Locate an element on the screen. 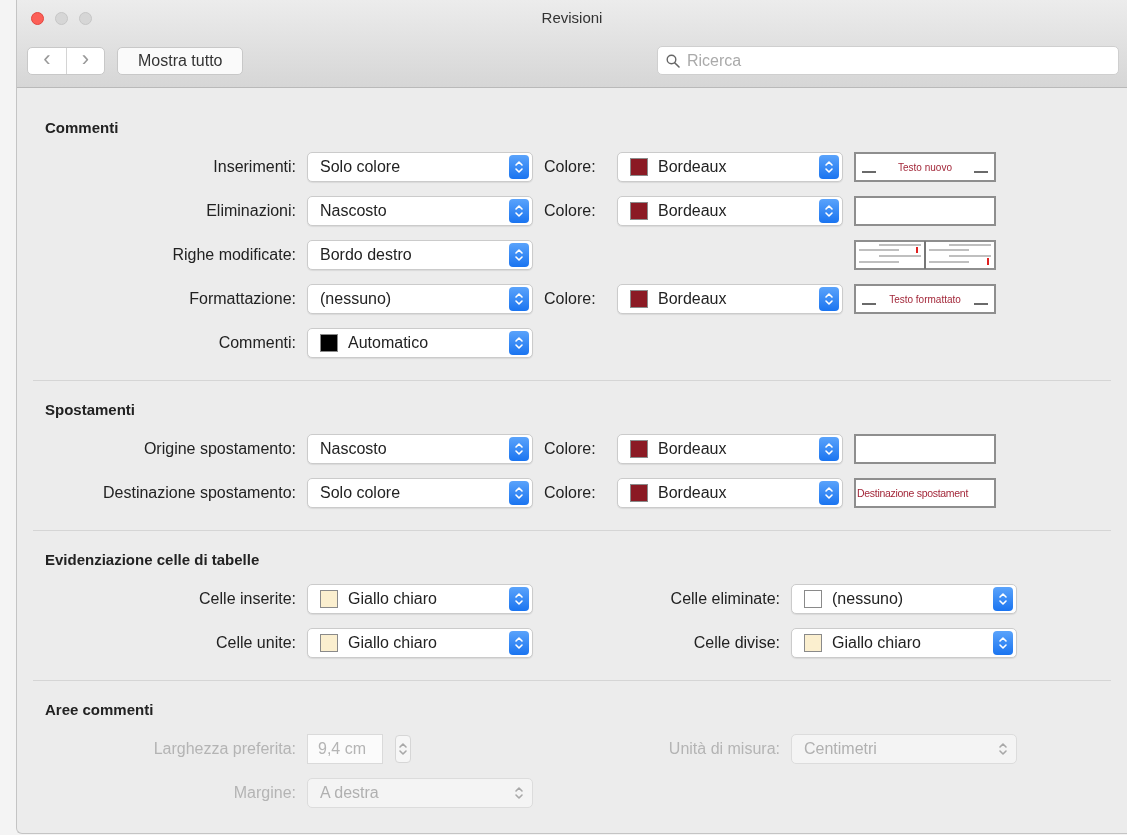 This screenshot has height=835, width=1127. section-title: Aree commenti is located at coordinates (100, 709).